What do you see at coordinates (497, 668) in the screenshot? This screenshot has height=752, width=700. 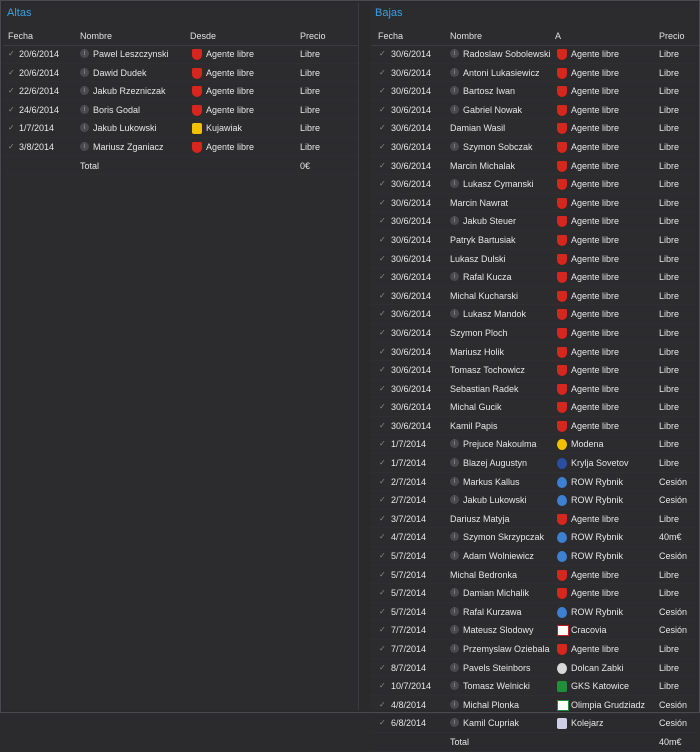 I see `player-name: Pavels Steinbors` at bounding box center [497, 668].